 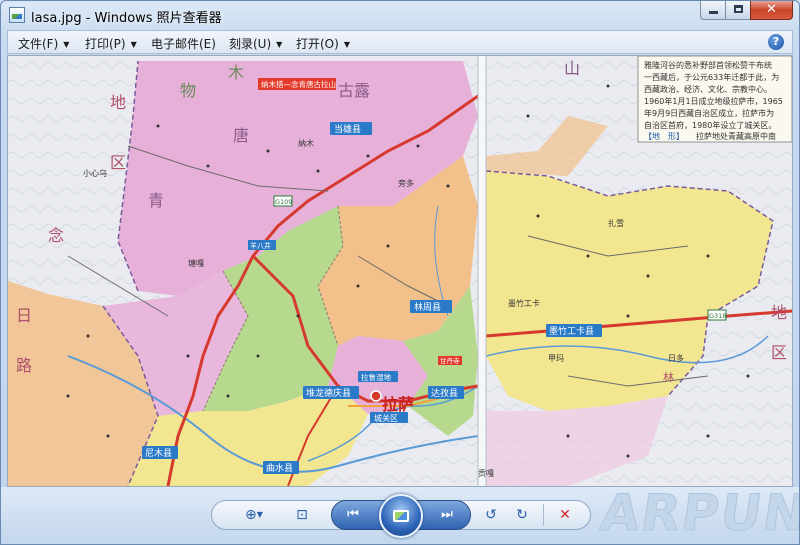 I want to click on label-qu-left: 区, so click(x=118, y=162).